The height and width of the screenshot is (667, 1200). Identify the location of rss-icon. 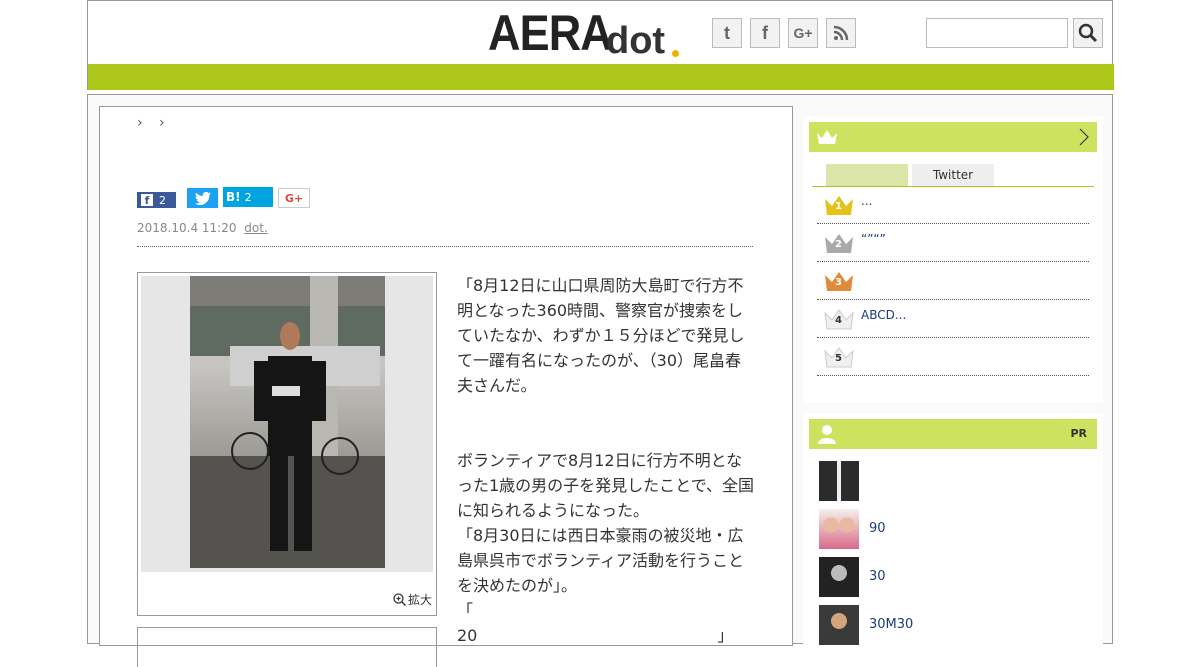
(841, 33).